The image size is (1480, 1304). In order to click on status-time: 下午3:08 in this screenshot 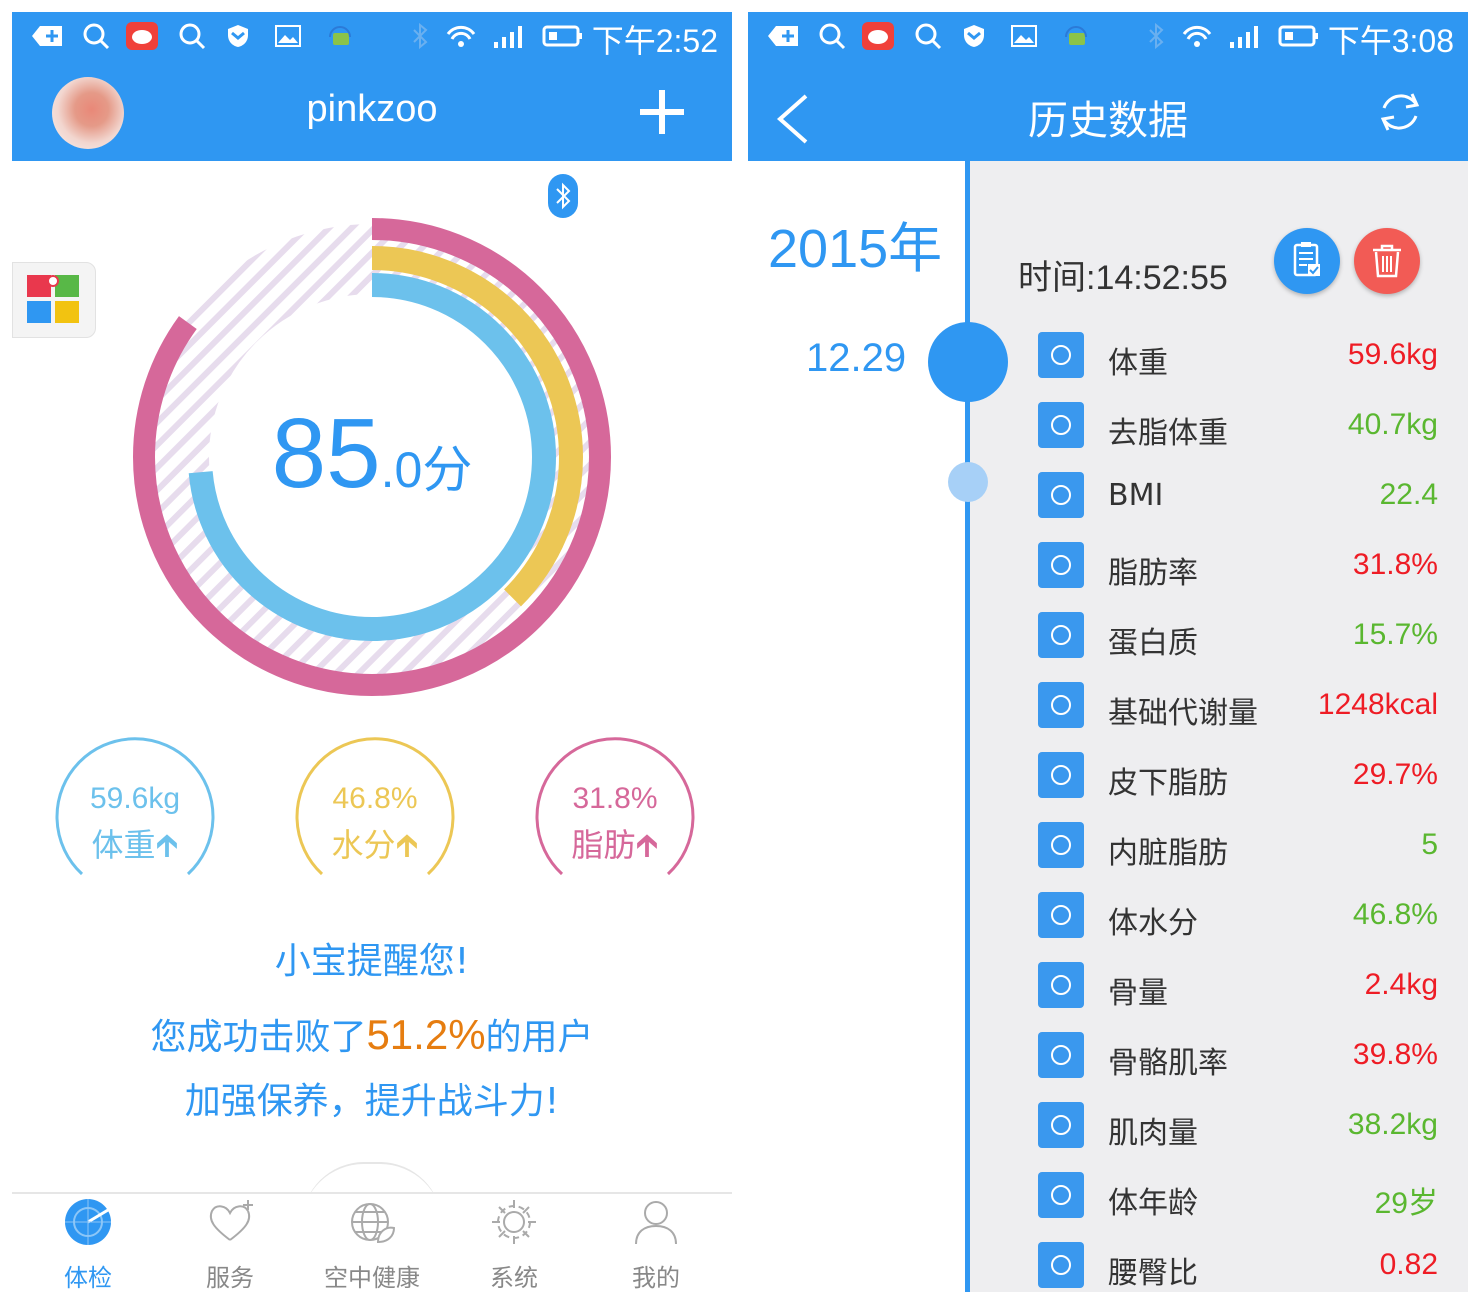, I will do `click(1390, 41)`.